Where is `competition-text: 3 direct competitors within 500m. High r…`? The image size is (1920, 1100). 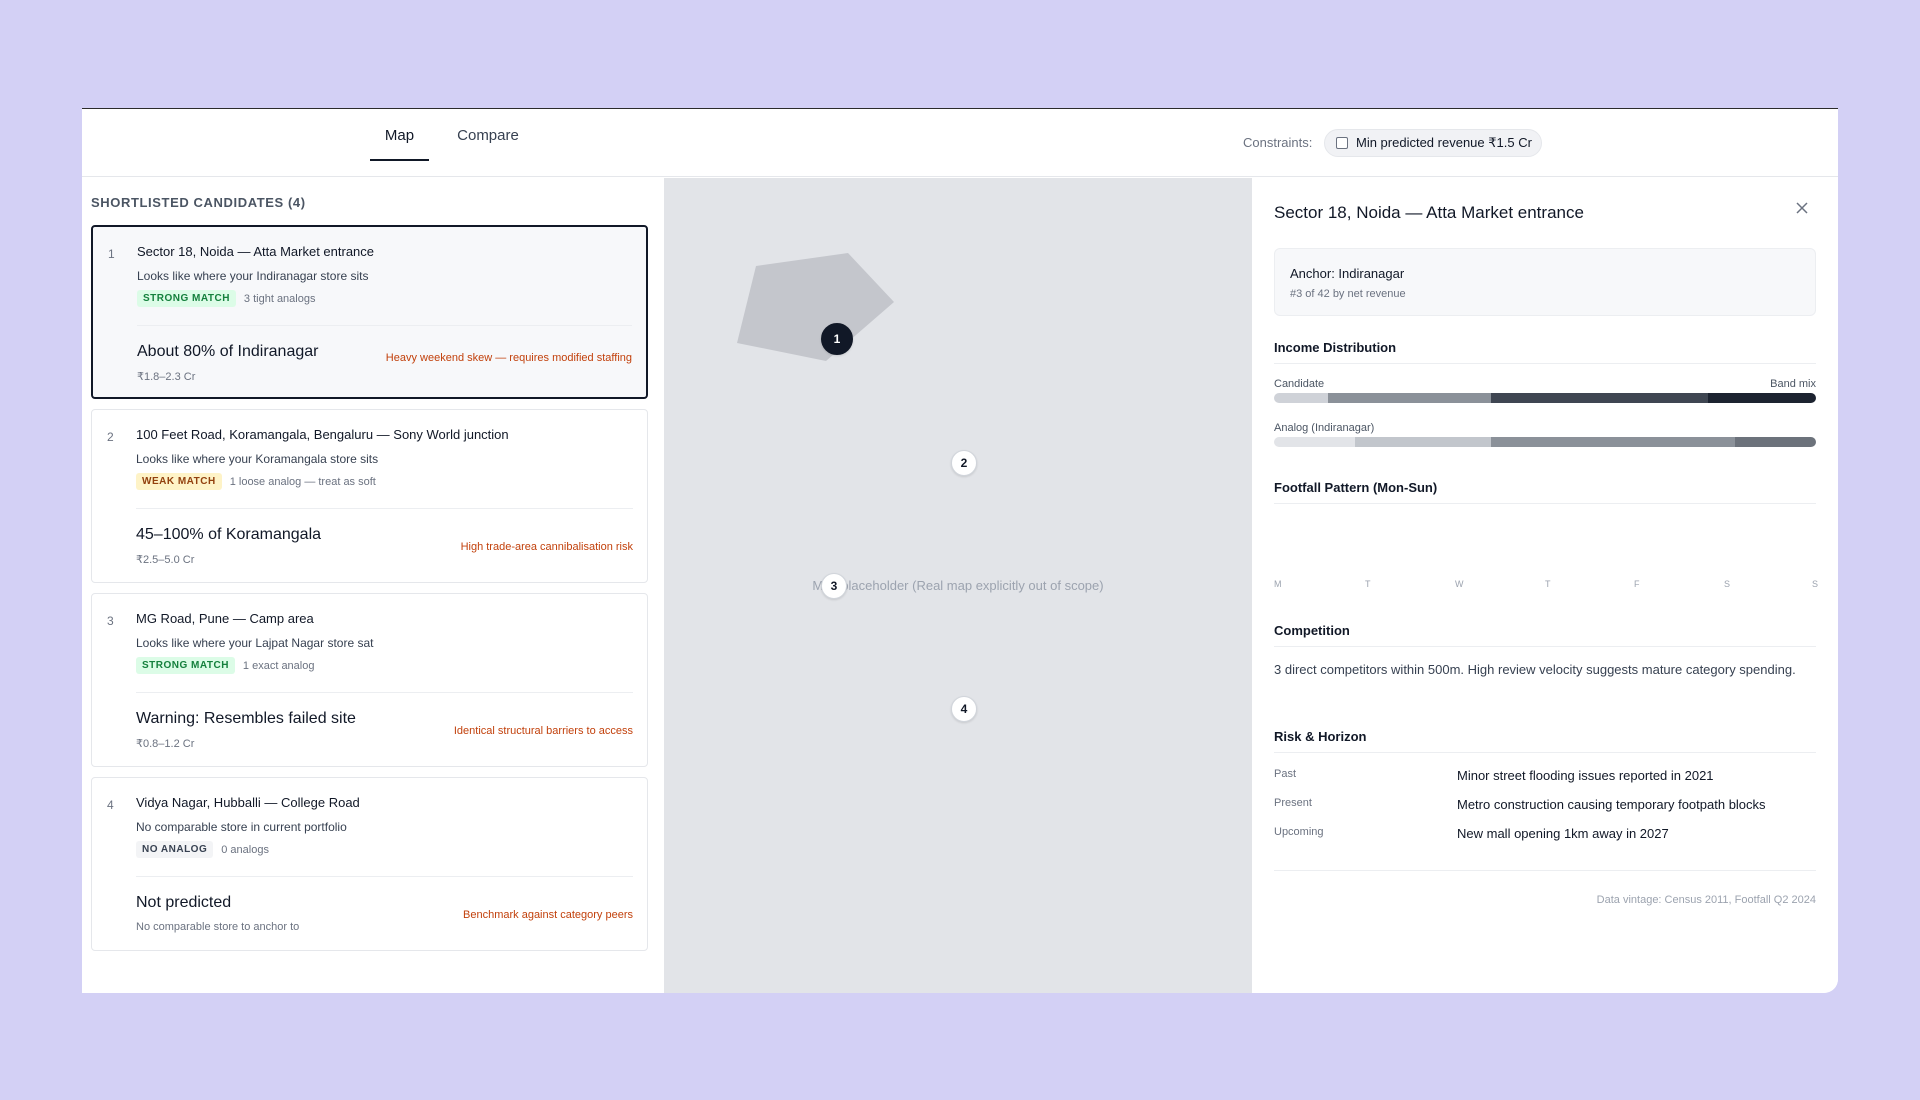
competition-text: 3 direct competitors within 500m. High r… is located at coordinates (1535, 669).